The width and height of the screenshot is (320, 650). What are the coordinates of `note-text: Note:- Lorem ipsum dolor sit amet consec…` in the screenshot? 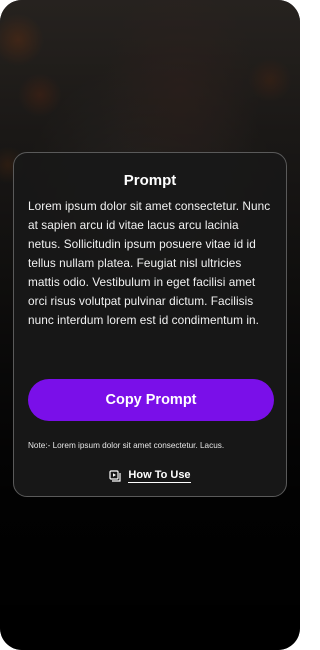 It's located at (126, 445).